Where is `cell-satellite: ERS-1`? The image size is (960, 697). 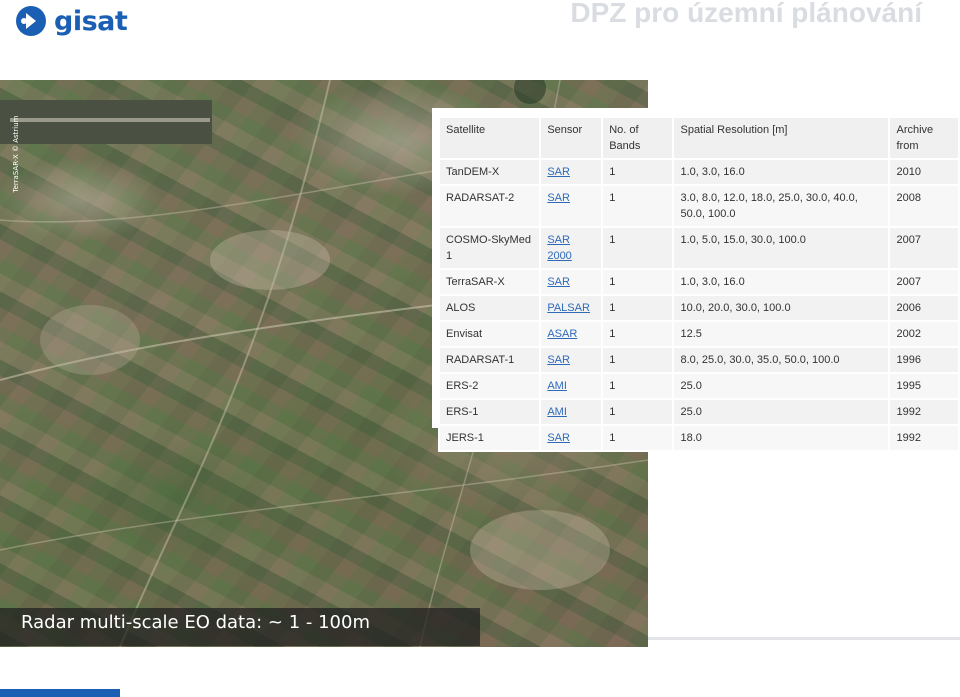 cell-satellite: ERS-1 is located at coordinates (489, 412).